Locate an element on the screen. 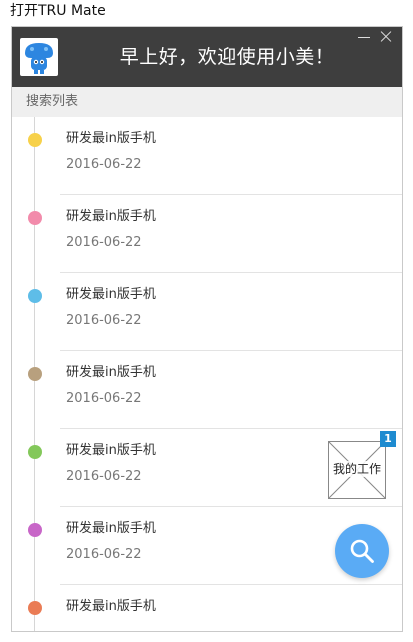 Image resolution: width=413 pixels, height=642 pixels. notification-badge: 1 is located at coordinates (388, 439).